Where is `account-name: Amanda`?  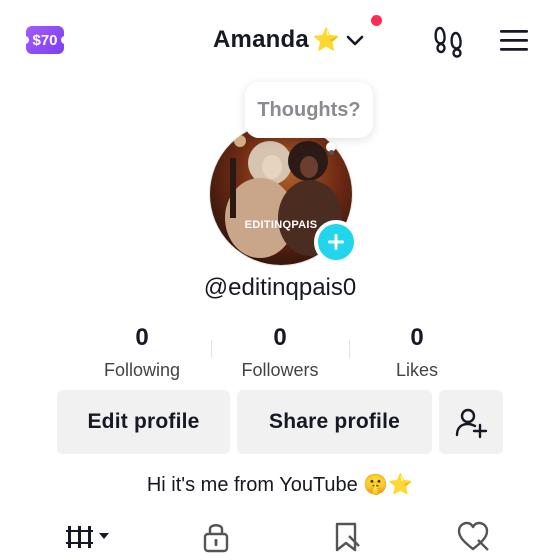 account-name: Amanda is located at coordinates (261, 39).